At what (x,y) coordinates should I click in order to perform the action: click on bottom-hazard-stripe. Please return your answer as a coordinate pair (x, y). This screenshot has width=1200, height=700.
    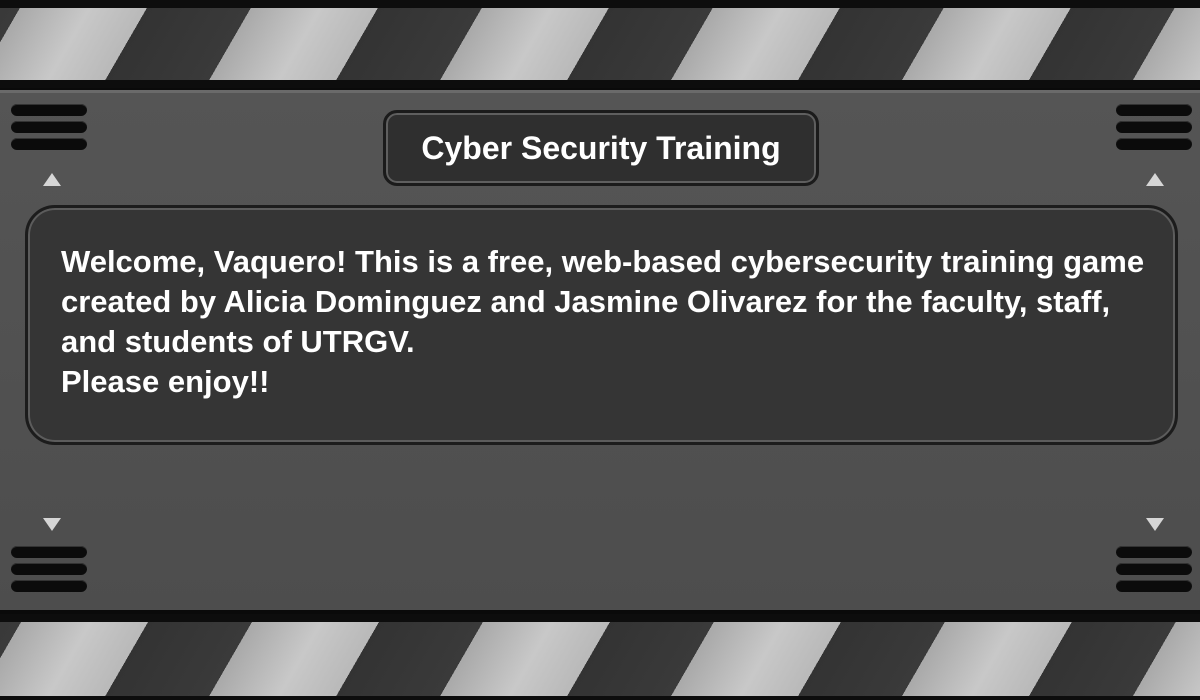
    Looking at the image, I should click on (600, 655).